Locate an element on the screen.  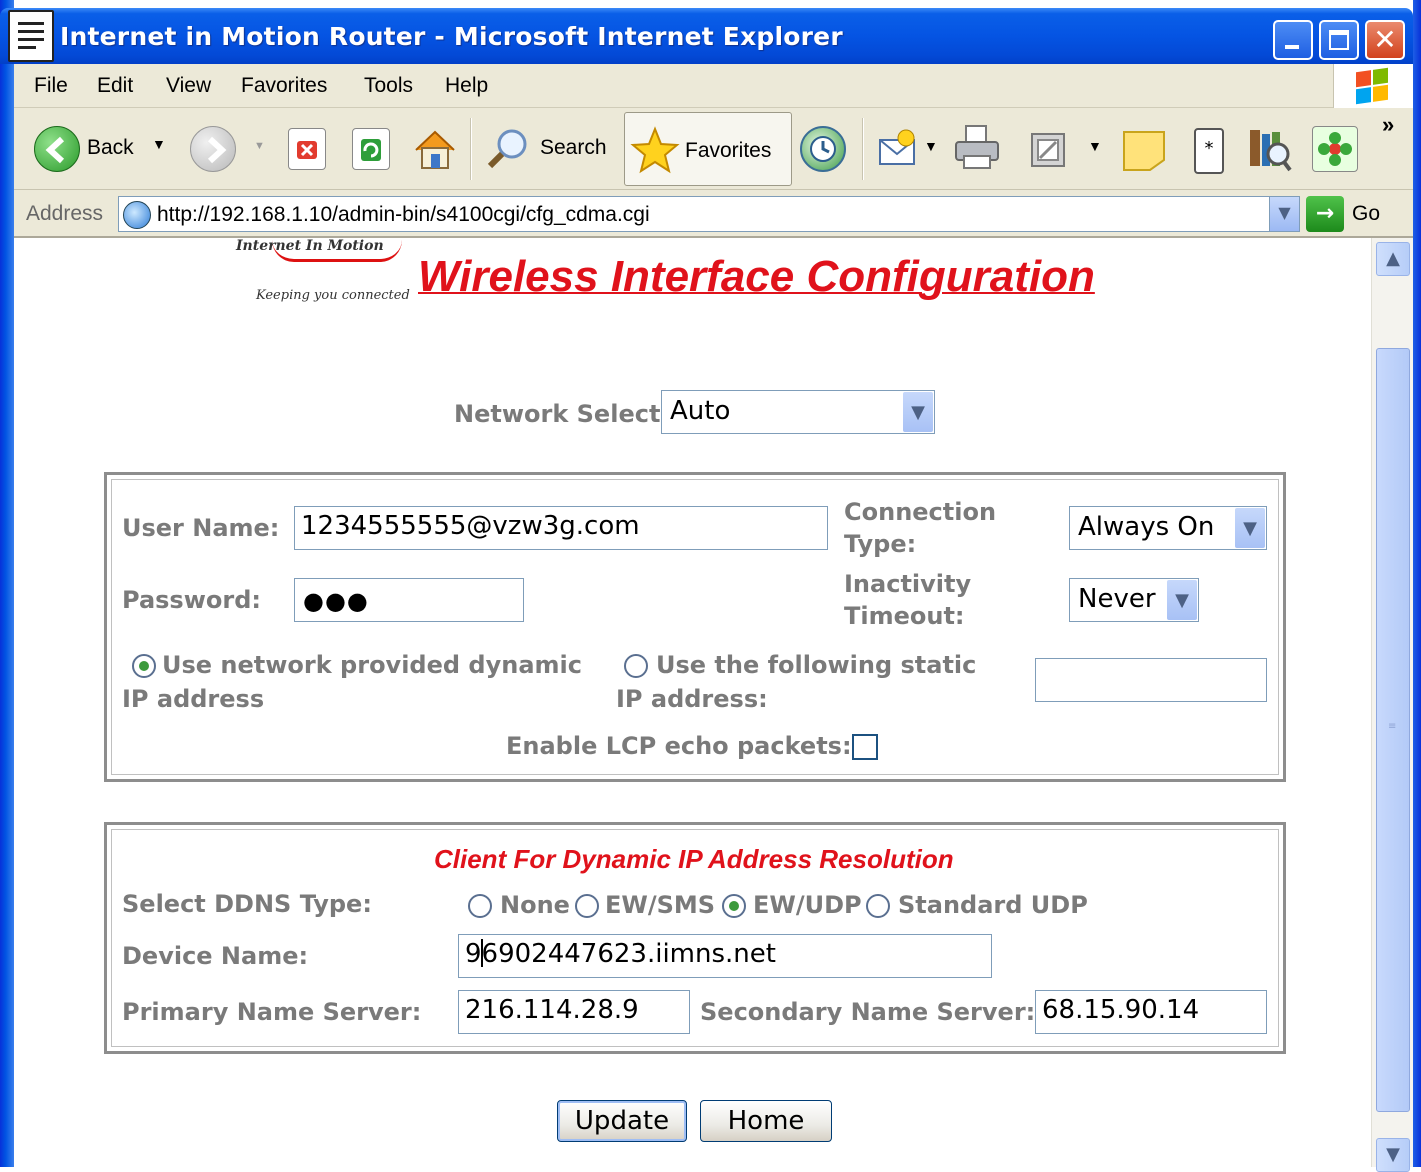
mail-icon is located at coordinates (899, 152).